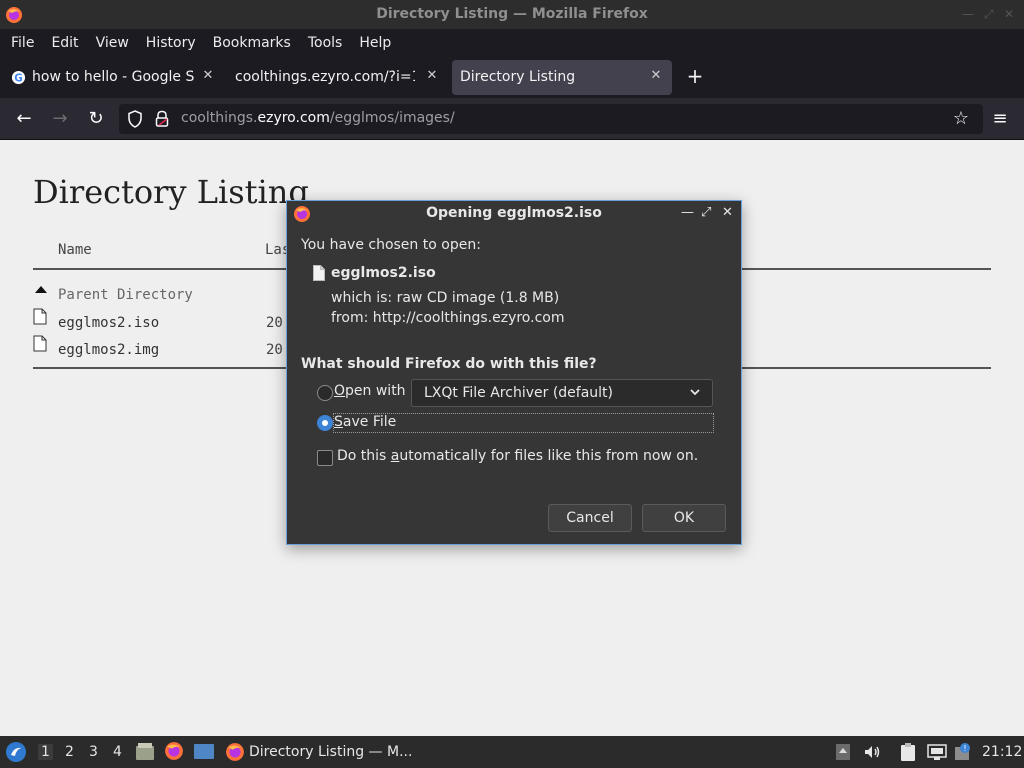  I want to click on desktop-3: 3, so click(93, 752).